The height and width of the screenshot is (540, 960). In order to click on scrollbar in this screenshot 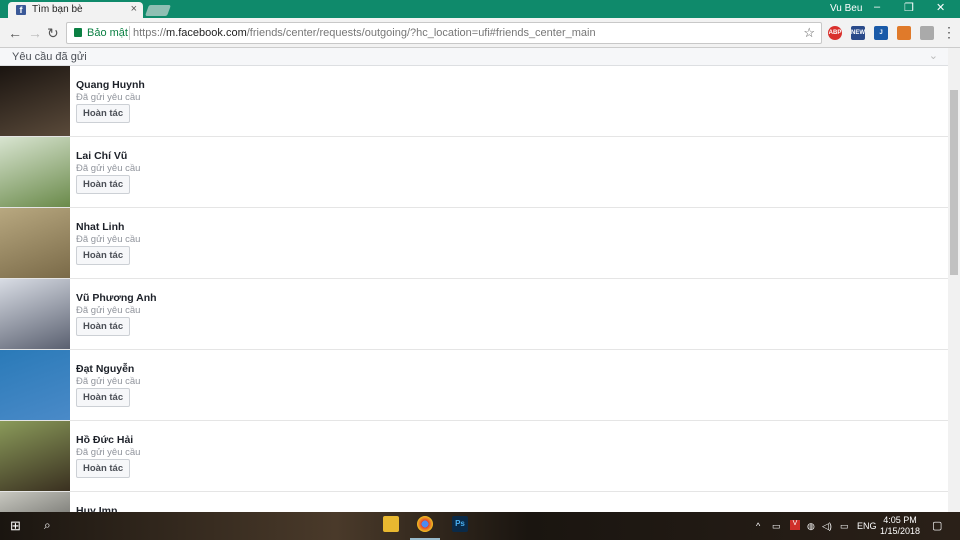, I will do `click(954, 280)`.